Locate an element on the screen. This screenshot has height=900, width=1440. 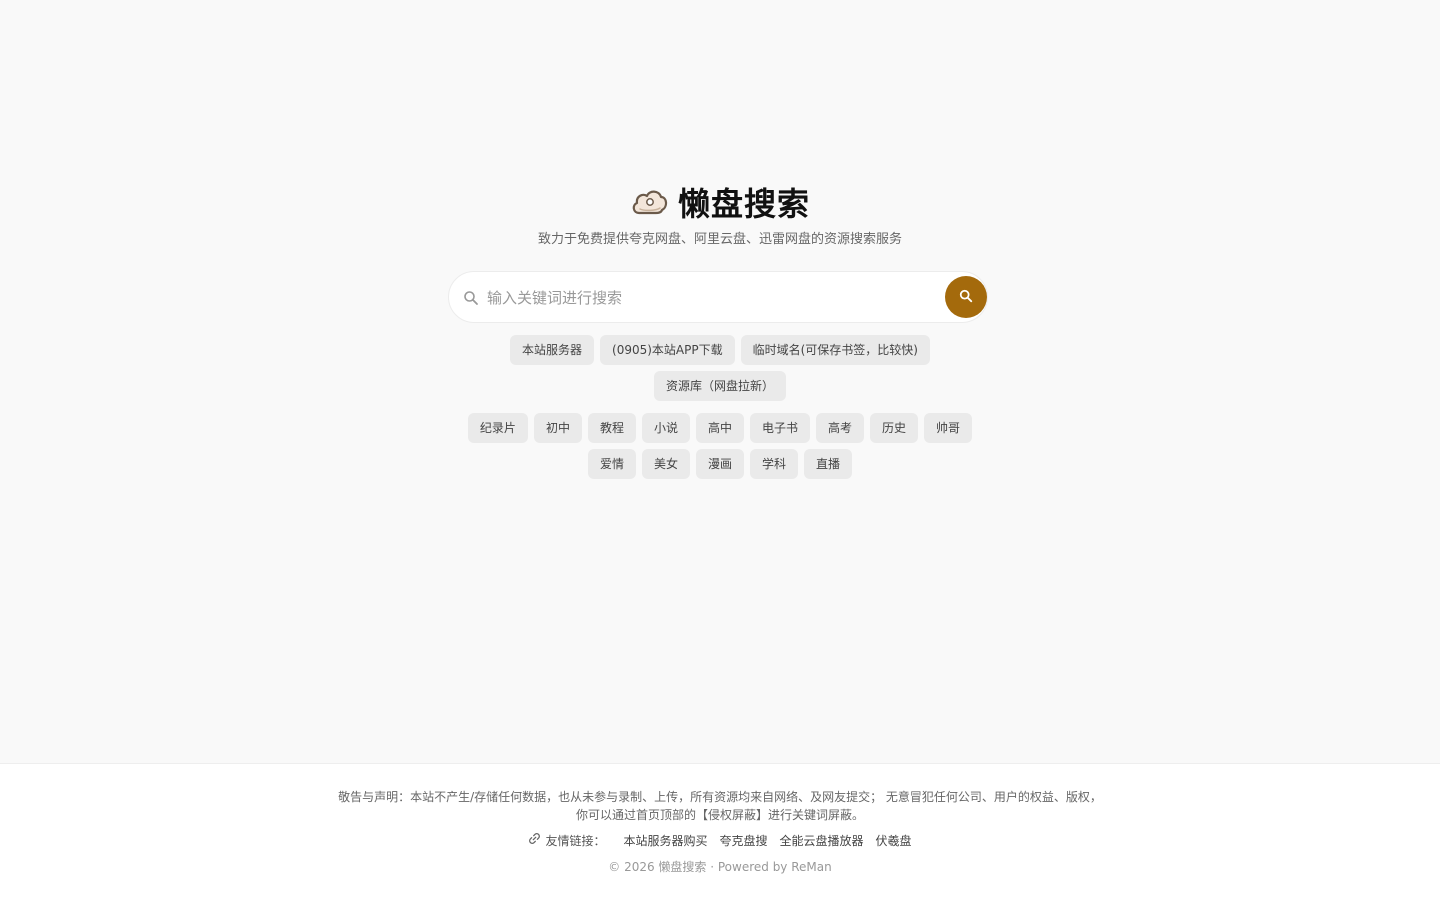
quick-link-app-download: (0905)本站APP下载 is located at coordinates (667, 350).